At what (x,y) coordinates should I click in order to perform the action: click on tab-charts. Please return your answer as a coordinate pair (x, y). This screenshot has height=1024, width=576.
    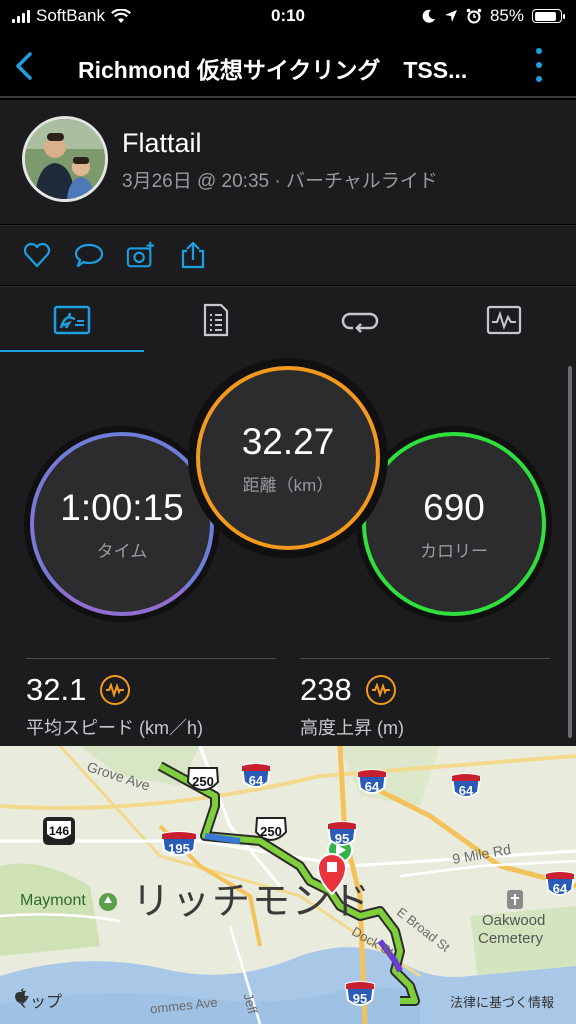
    Looking at the image, I should click on (504, 320).